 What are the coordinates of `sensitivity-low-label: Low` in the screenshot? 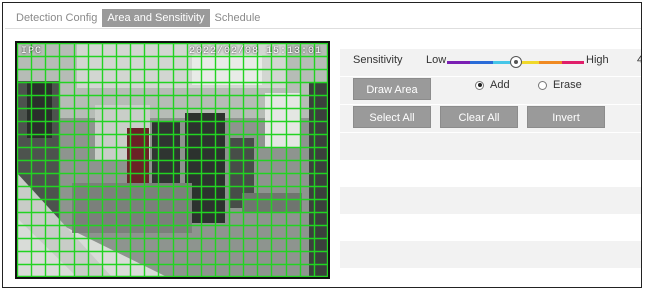 It's located at (436, 60).